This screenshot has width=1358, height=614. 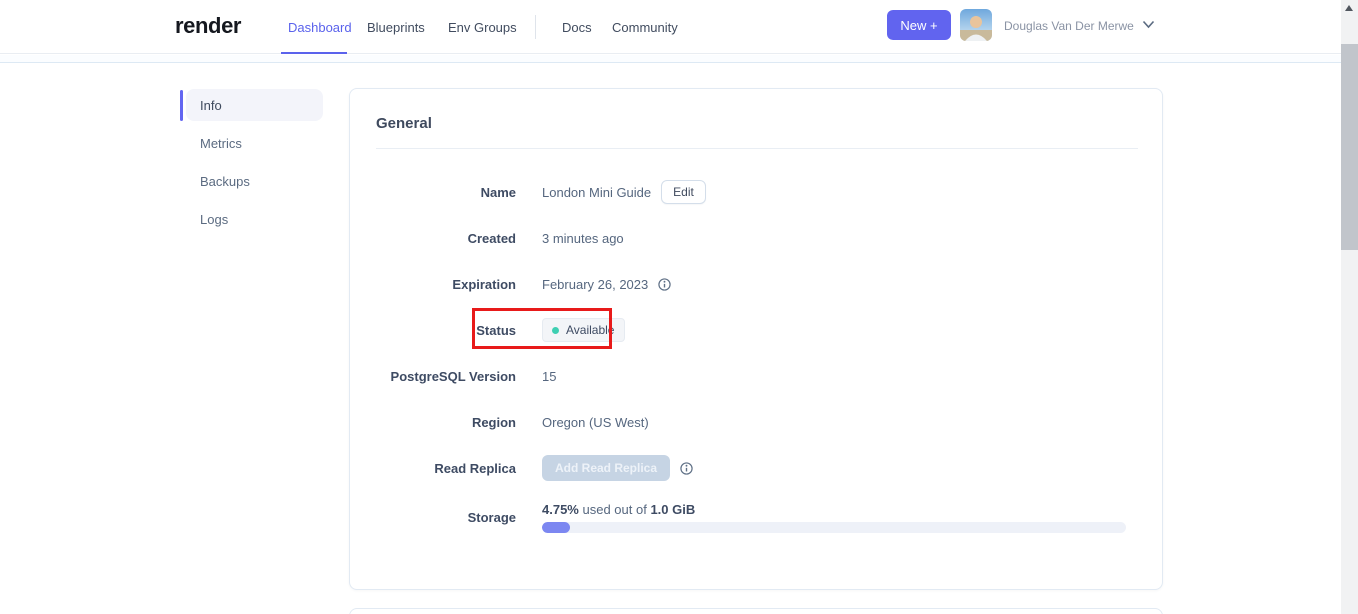 I want to click on nav-tab-blueprints: Blueprints, so click(x=396, y=27).